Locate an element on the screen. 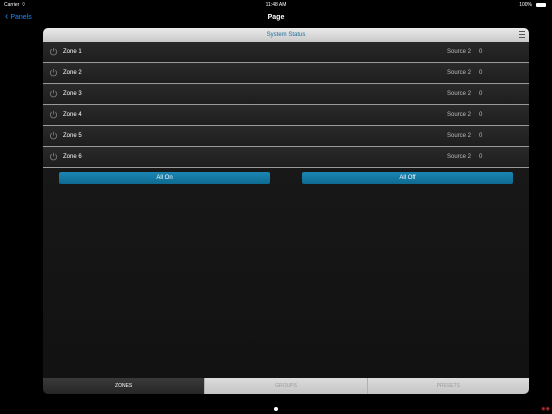  zone-name: Zone 3 is located at coordinates (72, 94).